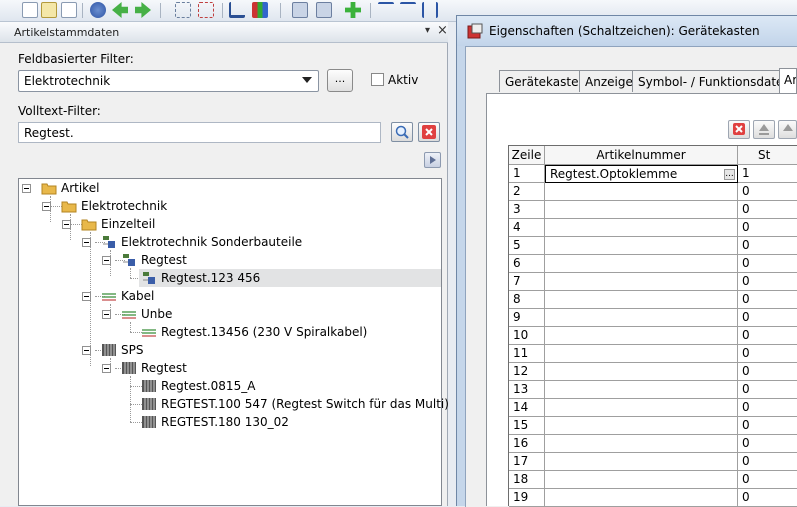 This screenshot has height=507, width=797. Describe the element at coordinates (653, 282) in the screenshot. I see `table-row: 70` at that location.